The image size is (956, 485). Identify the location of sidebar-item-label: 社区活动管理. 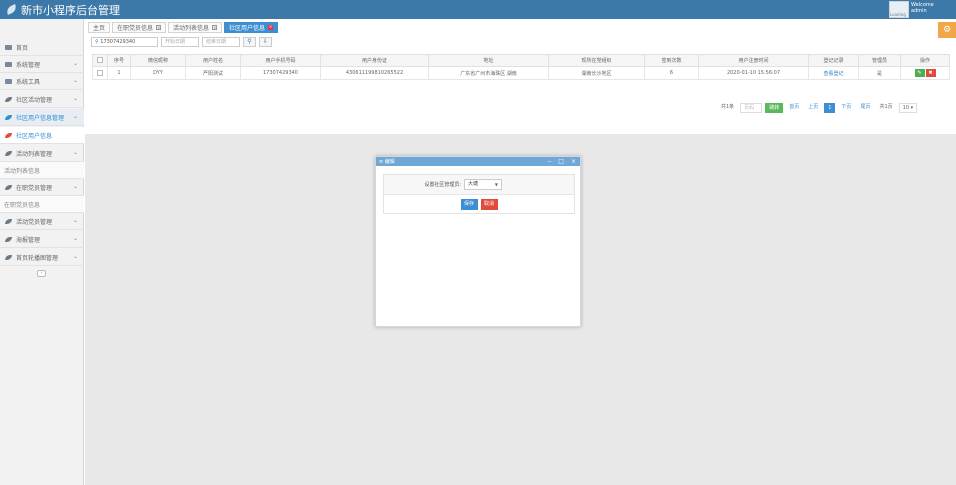
(34, 100).